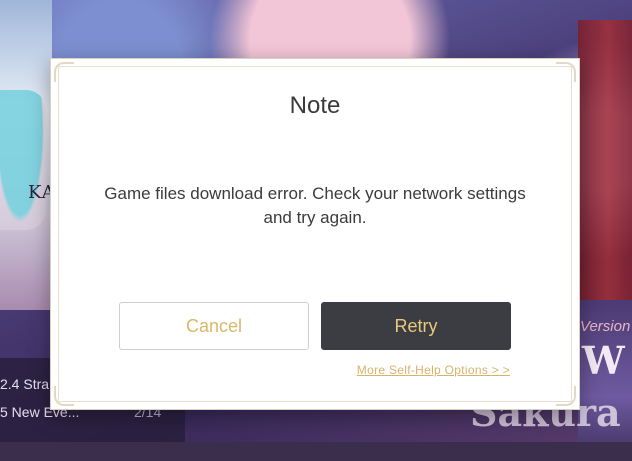  Describe the element at coordinates (23, 160) in the screenshot. I see `character-figure` at that location.